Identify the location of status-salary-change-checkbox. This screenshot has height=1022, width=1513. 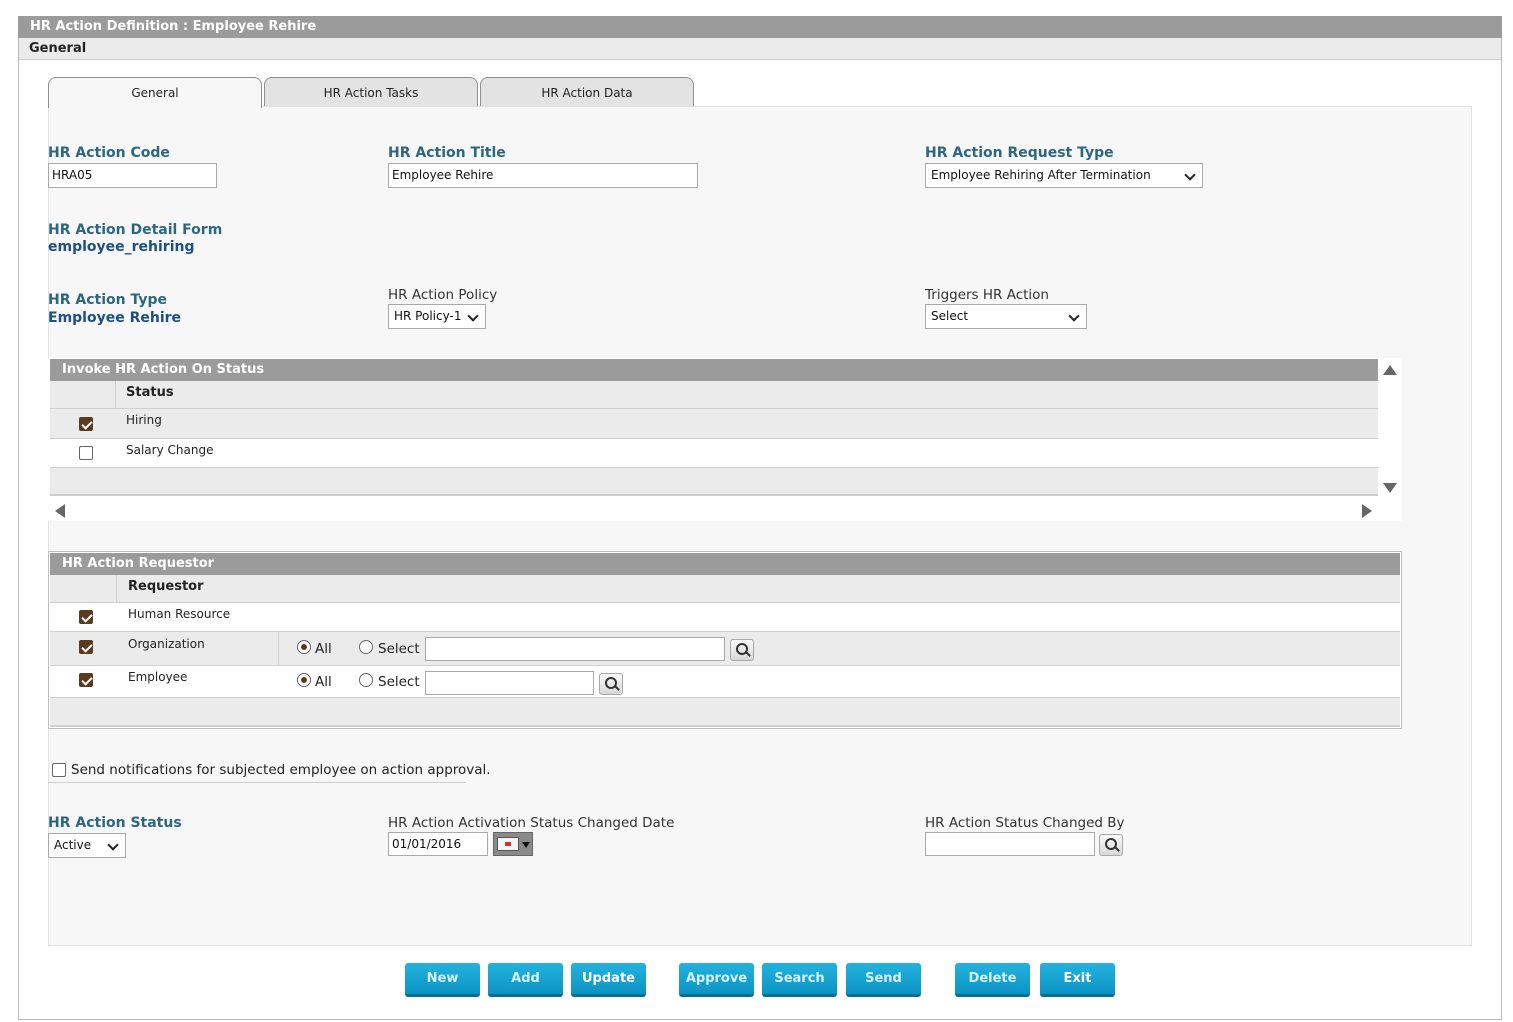
(86, 453).